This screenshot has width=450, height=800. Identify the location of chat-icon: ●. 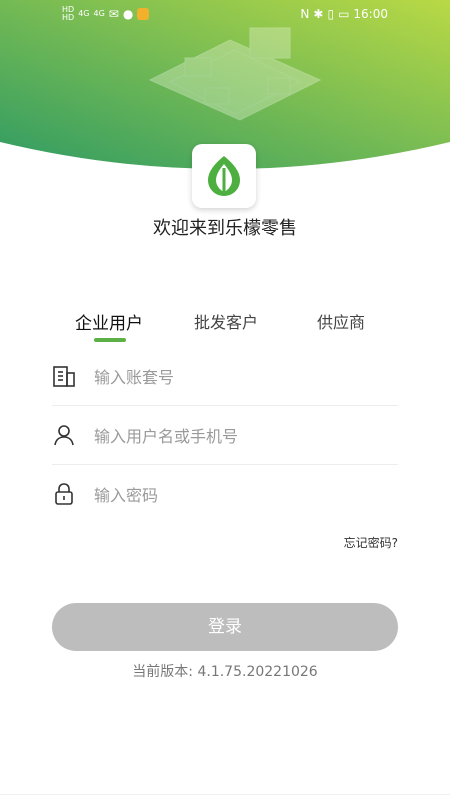
(128, 14).